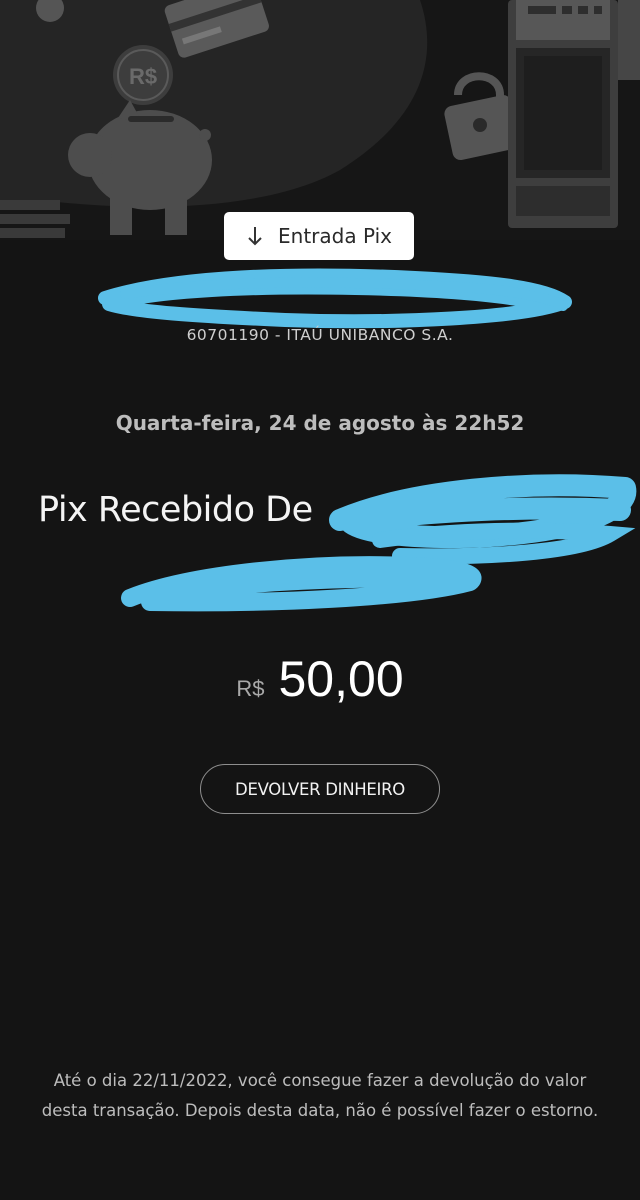  What do you see at coordinates (320, 423) in the screenshot?
I see `transaction-date: Quarta-feira, 24 de agosto às 22h52` at bounding box center [320, 423].